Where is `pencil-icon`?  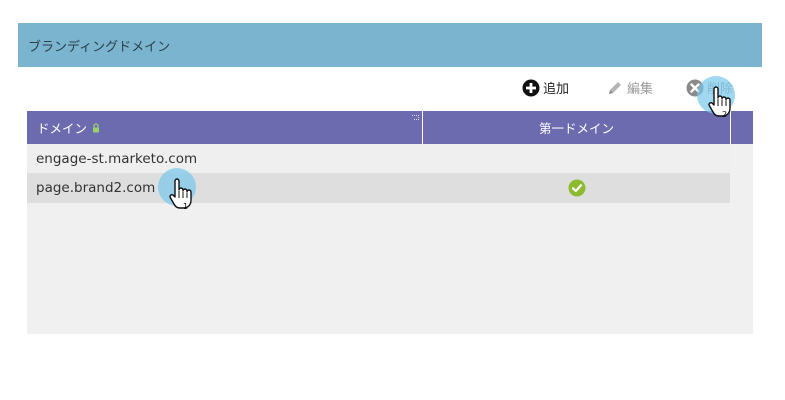 pencil-icon is located at coordinates (615, 87).